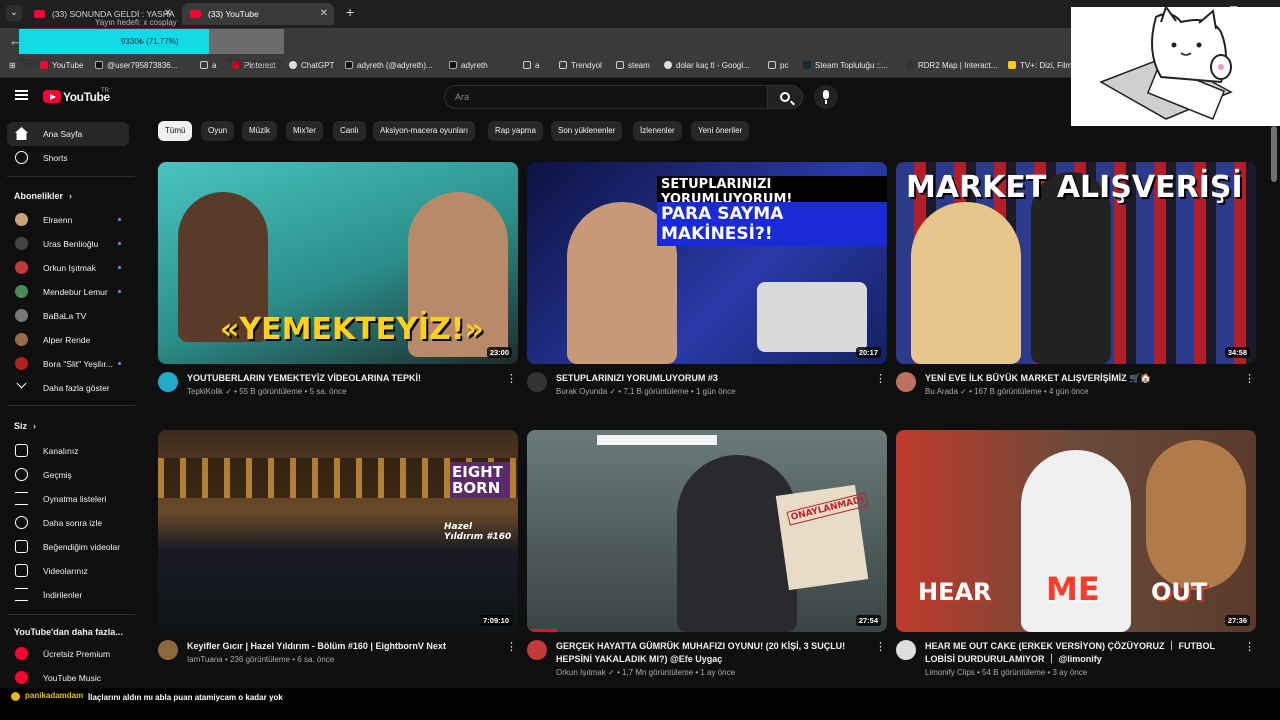  Describe the element at coordinates (68, 451) in the screenshot. I see `sidebar-item-channel: Kanalınız` at that location.